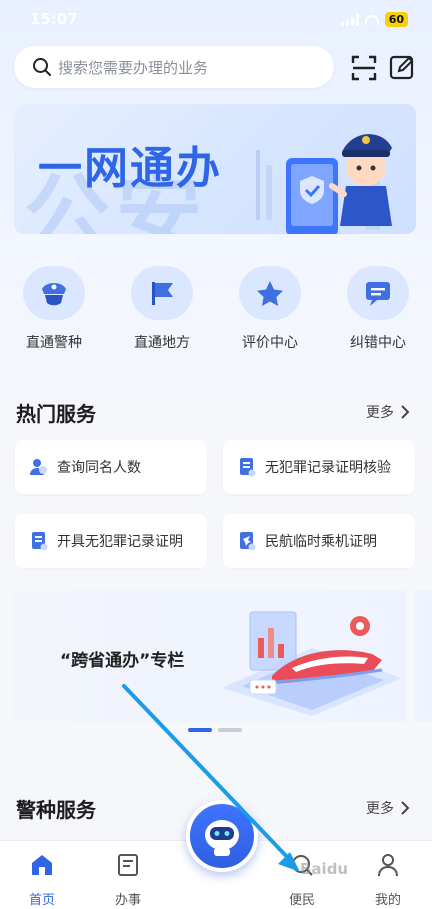  What do you see at coordinates (54, 293) in the screenshot?
I see `police-cap-icon` at bounding box center [54, 293].